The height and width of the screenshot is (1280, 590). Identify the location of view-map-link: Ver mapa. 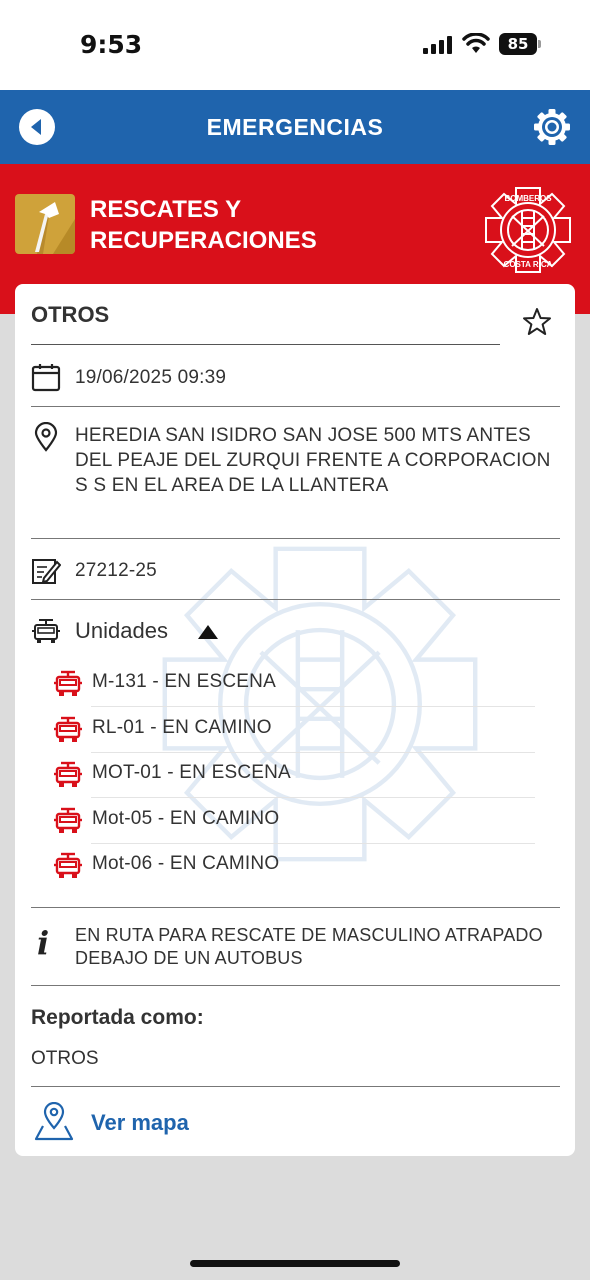
(140, 1123).